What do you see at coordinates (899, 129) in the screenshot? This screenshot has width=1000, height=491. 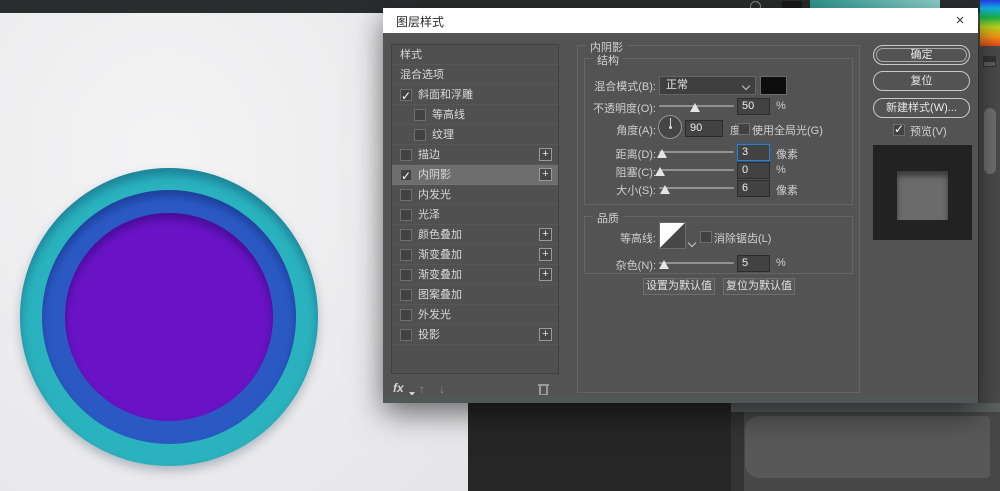 I see `preview-checkbox` at bounding box center [899, 129].